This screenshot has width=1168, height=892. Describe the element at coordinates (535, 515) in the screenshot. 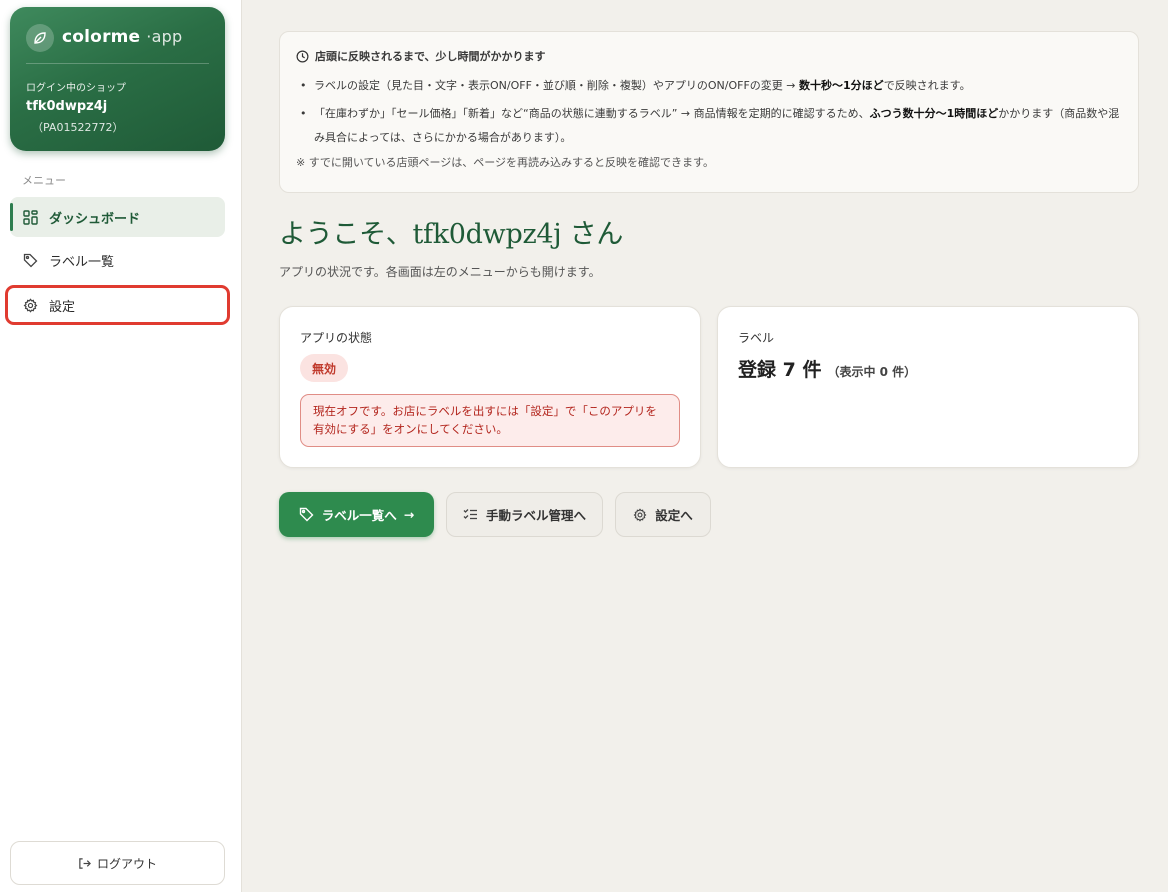

I see `button-label: 手動ラベル管理へ` at that location.